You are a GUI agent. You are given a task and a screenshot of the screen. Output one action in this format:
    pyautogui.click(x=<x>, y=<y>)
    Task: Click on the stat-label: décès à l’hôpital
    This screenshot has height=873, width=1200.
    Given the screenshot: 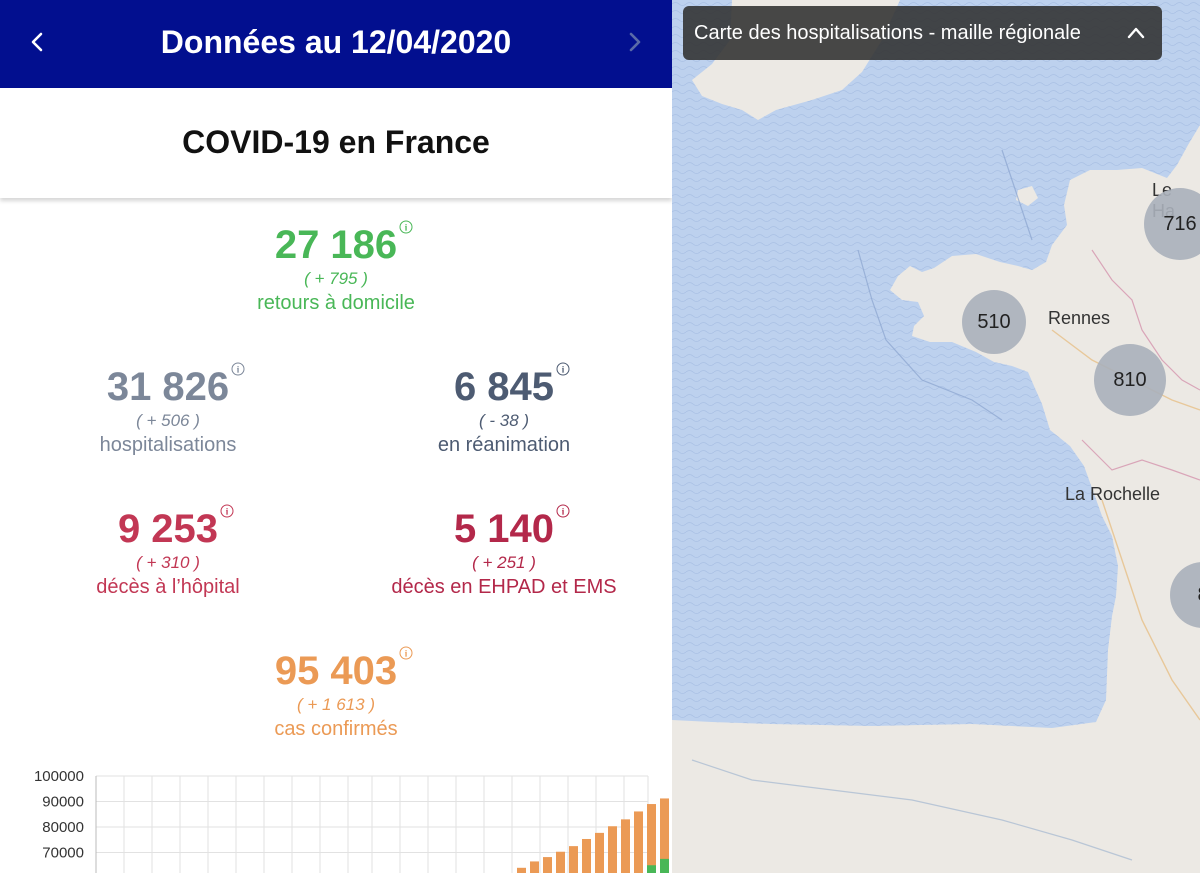 What is the action you would take?
    pyautogui.click(x=168, y=587)
    